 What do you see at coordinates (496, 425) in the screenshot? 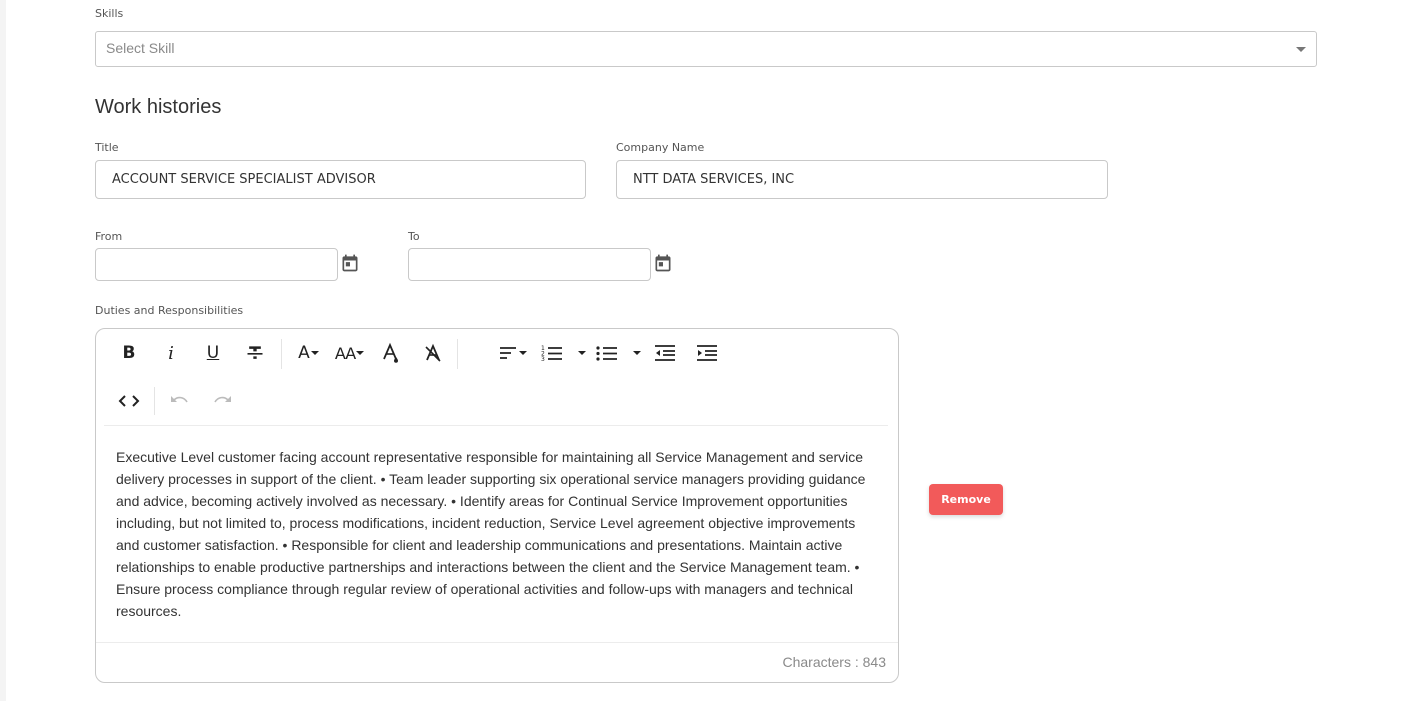
I see `toolbar-divider` at bounding box center [496, 425].